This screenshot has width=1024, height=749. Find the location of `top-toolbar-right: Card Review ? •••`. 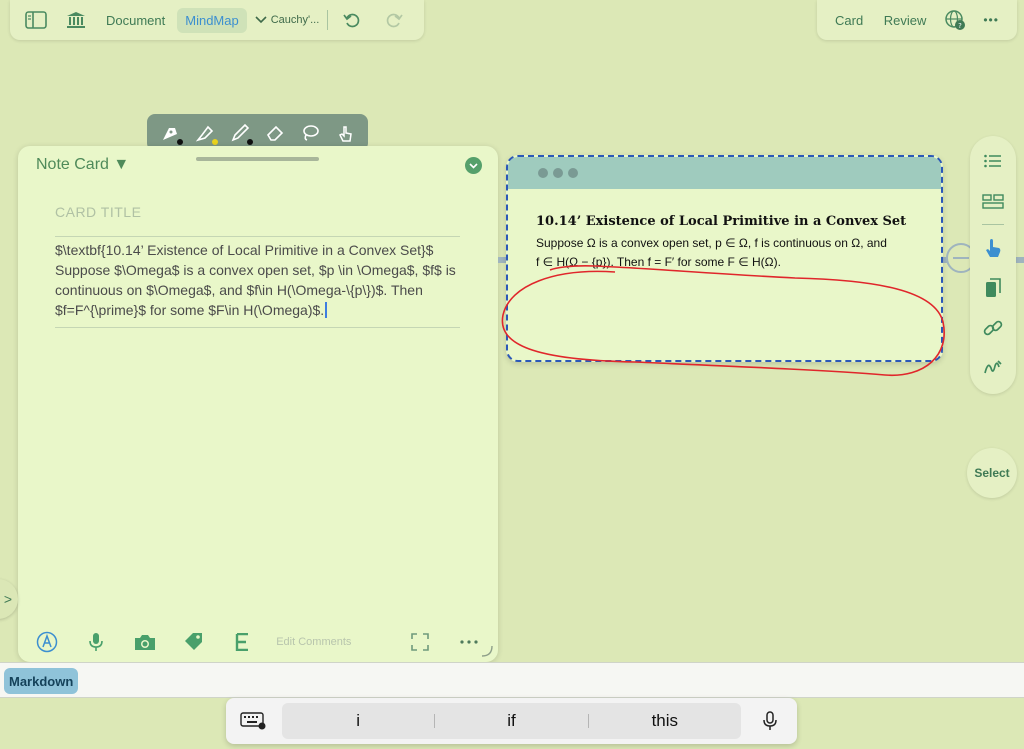

top-toolbar-right: Card Review ? ••• is located at coordinates (917, 20).